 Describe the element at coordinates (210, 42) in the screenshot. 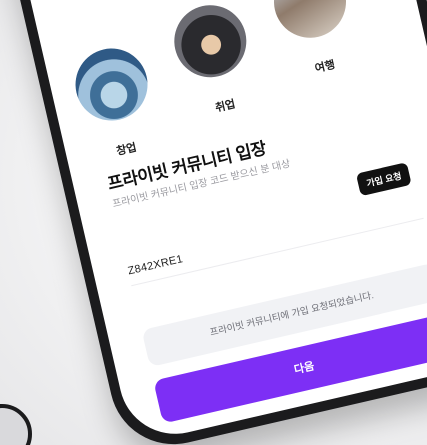

I see `job-avatar` at that location.